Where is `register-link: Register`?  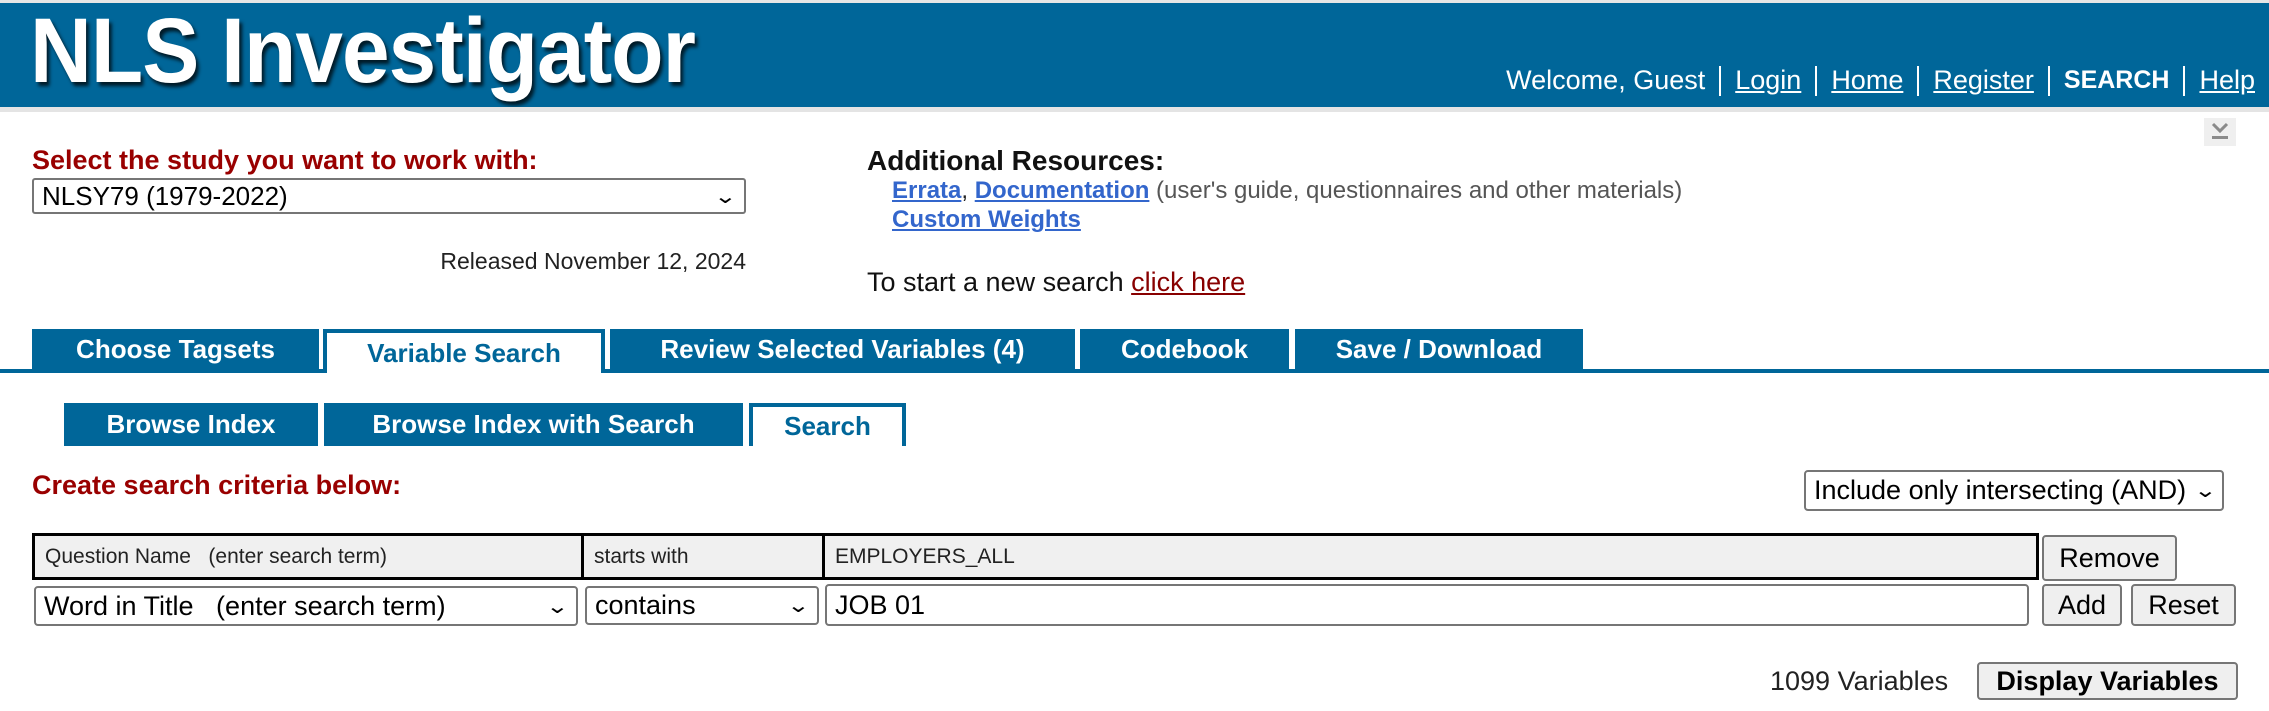
register-link: Register is located at coordinates (1983, 80).